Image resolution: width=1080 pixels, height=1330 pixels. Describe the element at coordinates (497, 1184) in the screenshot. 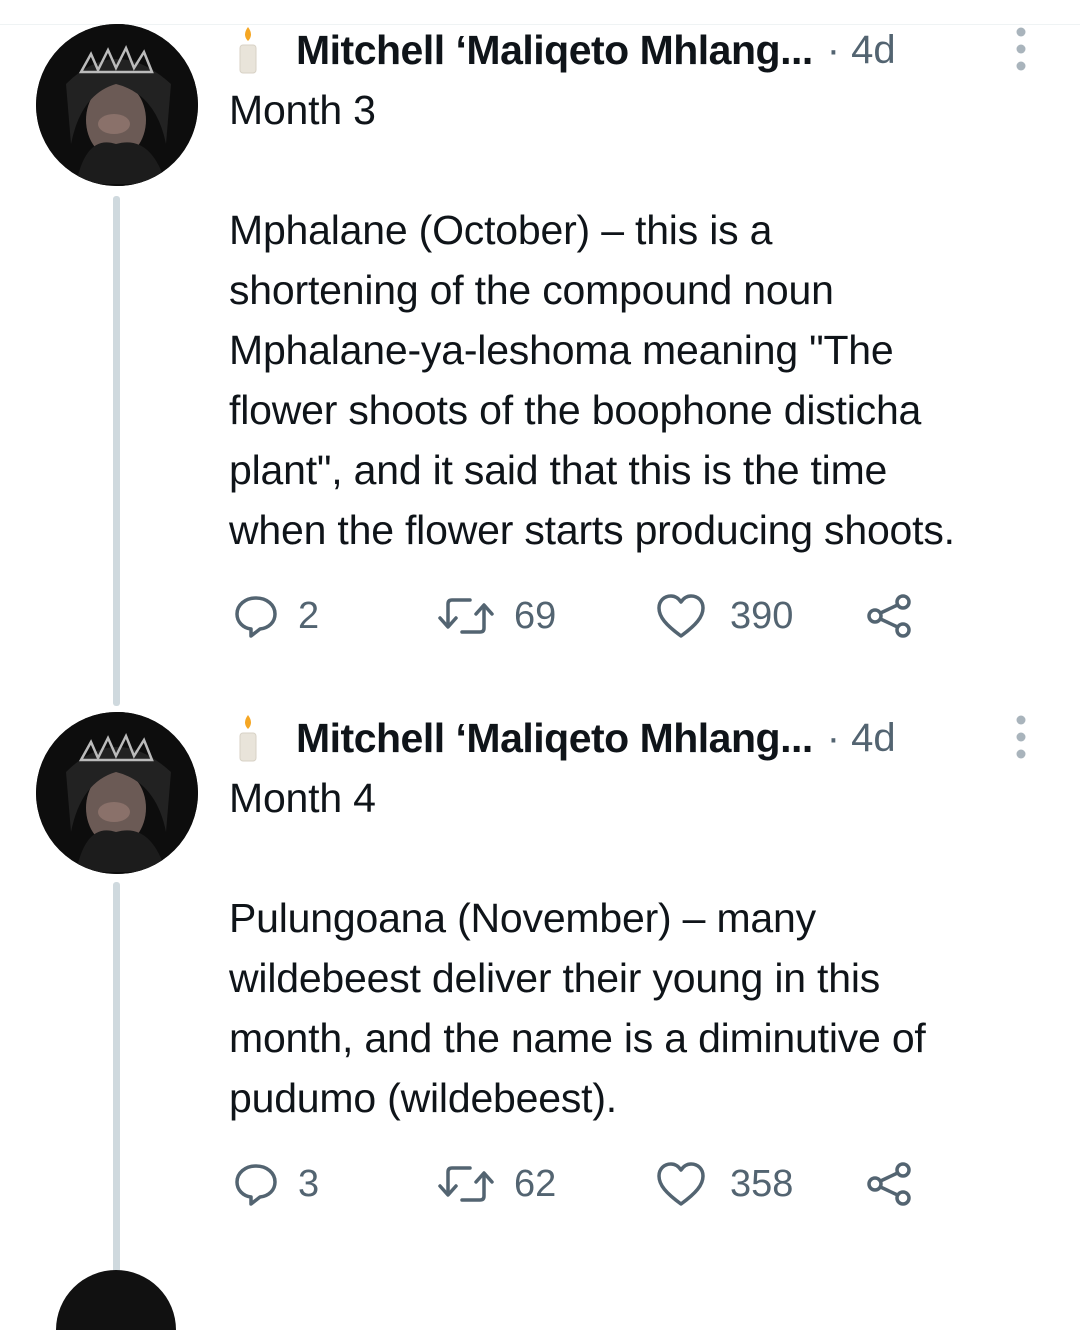

I see `retweet-button: 62` at that location.